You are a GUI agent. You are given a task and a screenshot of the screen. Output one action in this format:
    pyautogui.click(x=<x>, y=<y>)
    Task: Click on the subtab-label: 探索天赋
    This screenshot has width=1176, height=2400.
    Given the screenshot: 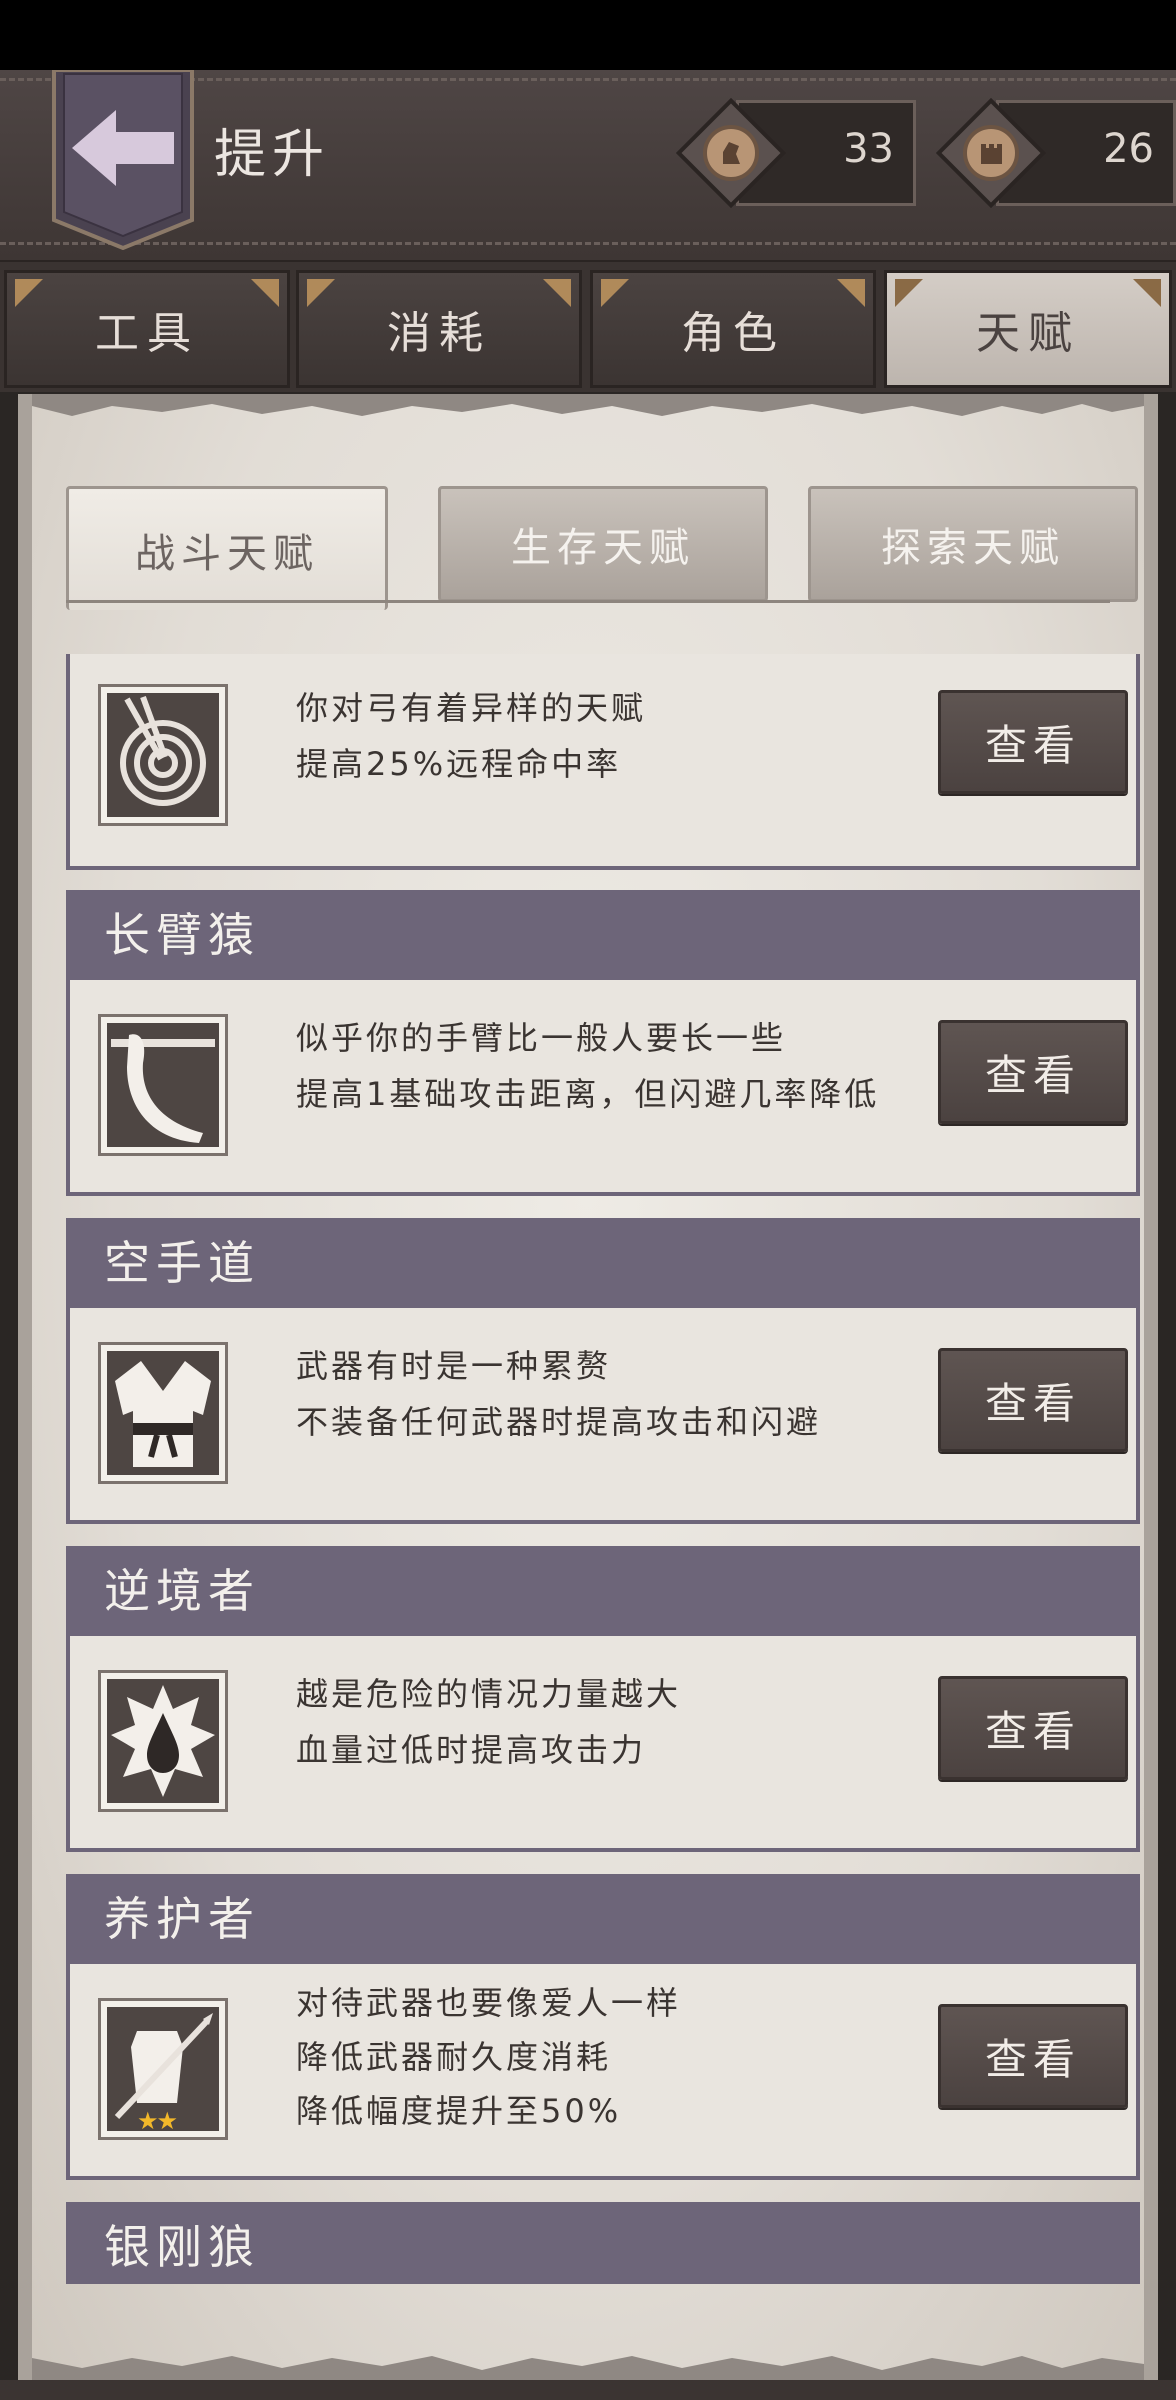 What is the action you would take?
    pyautogui.click(x=973, y=548)
    